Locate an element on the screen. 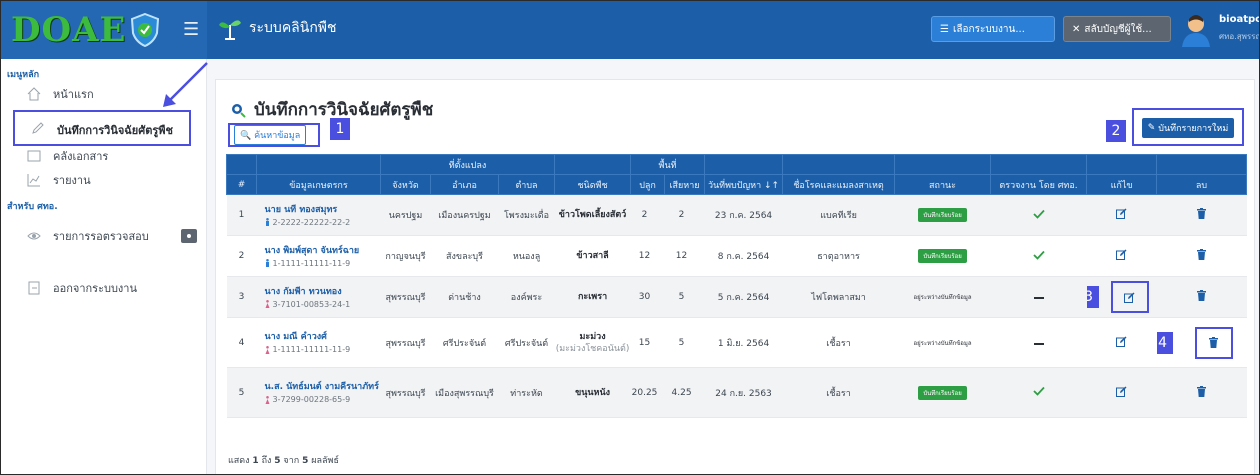  sidebar-item-diagnosis: บันทึกการวินิจฉัยศัตรูพืช is located at coordinates (102, 128).